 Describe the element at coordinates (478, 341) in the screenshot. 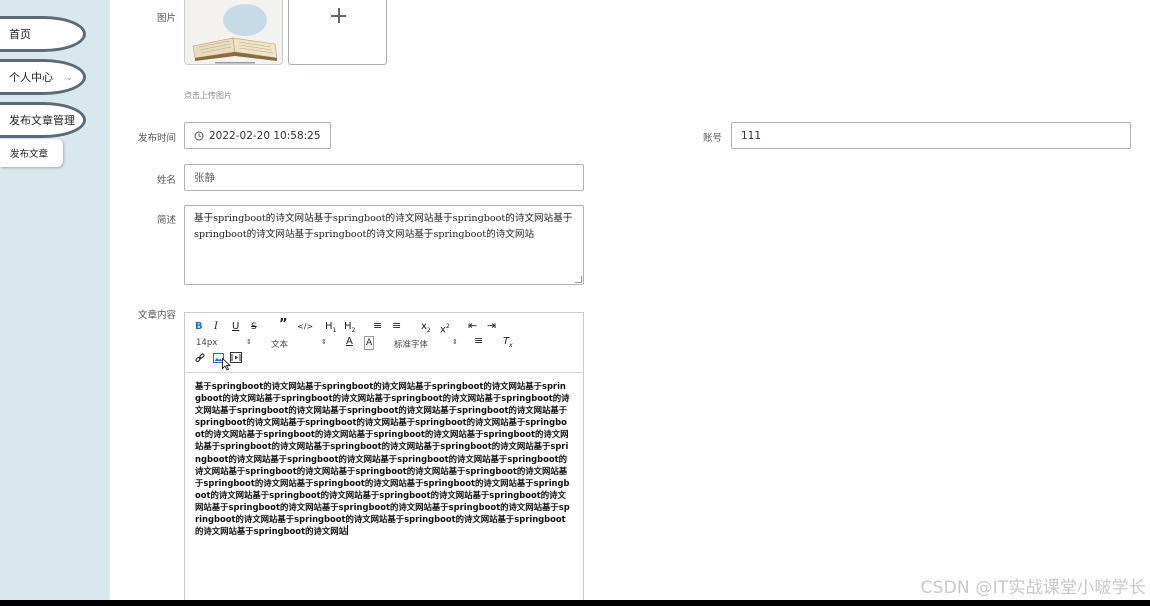

I see `align-icon: ≡` at that location.